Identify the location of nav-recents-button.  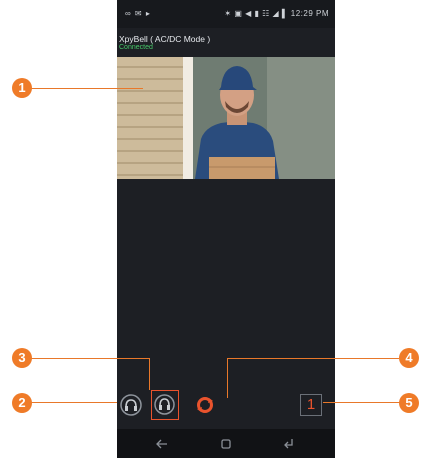
(289, 444).